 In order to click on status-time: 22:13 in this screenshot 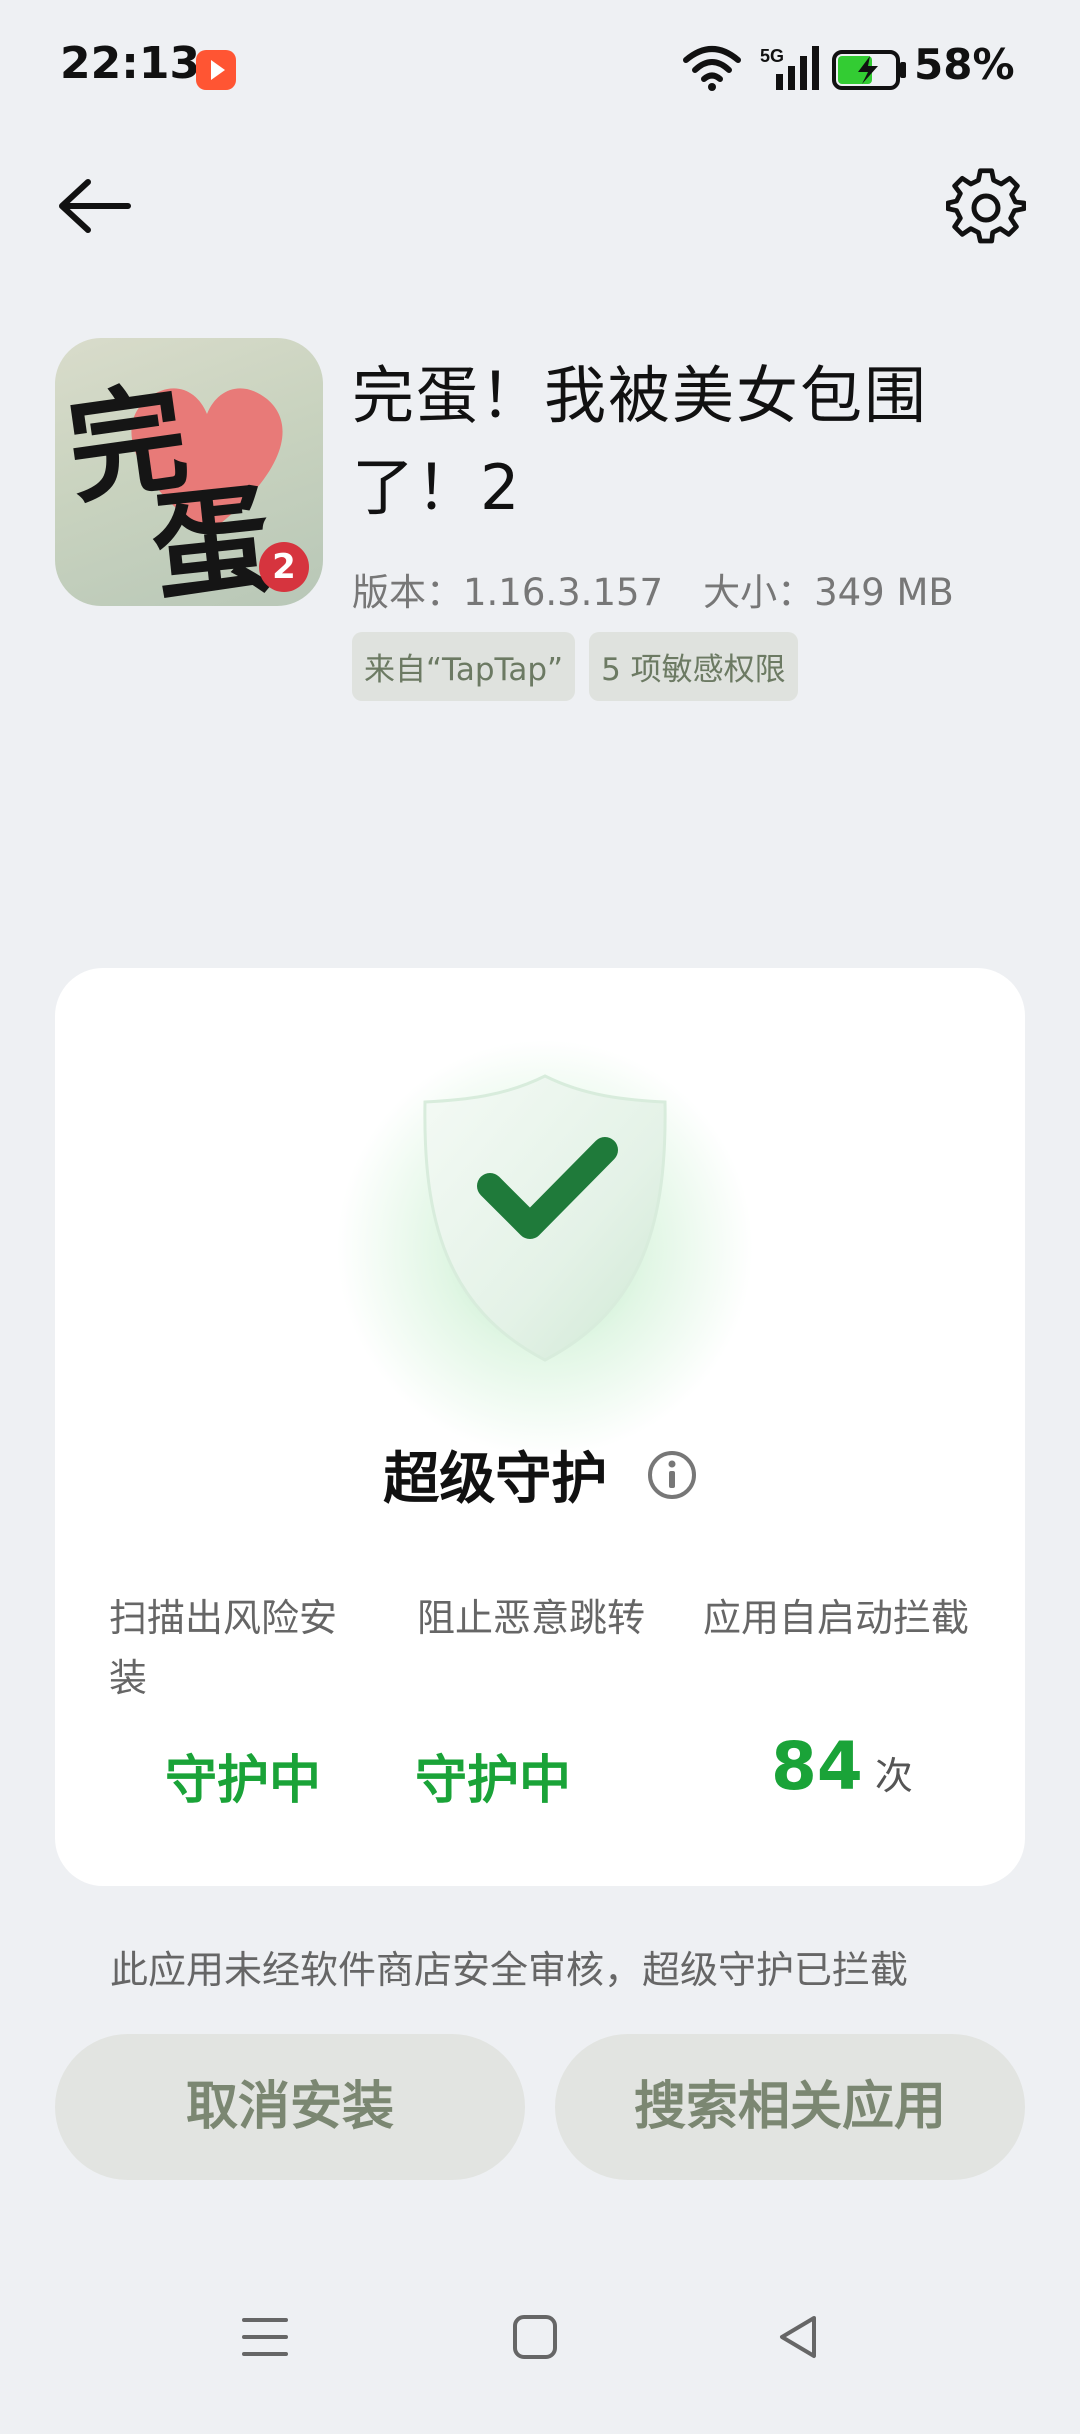, I will do `click(130, 63)`.